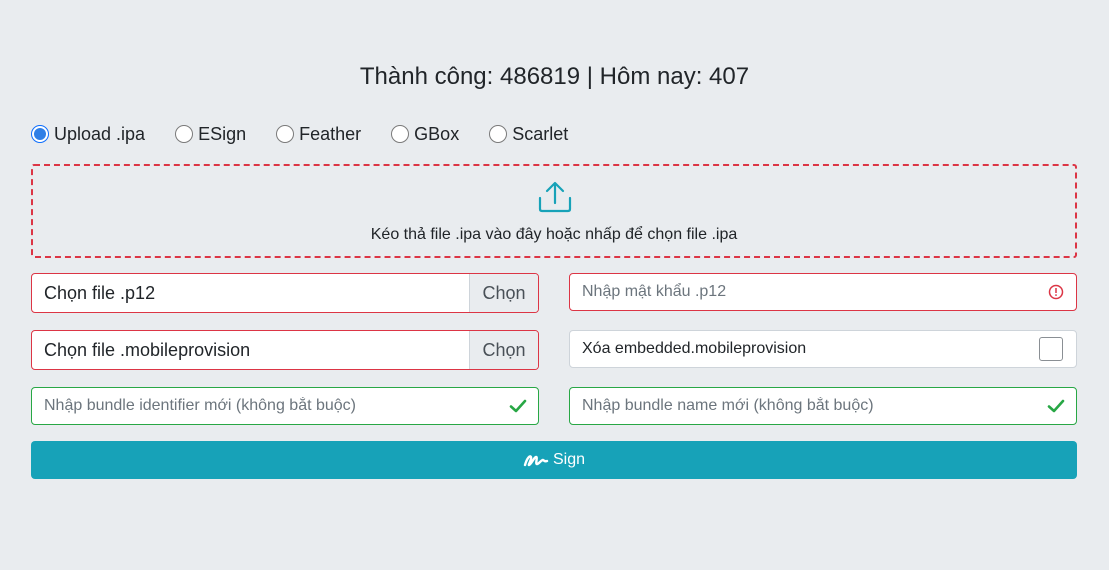 Image resolution: width=1109 pixels, height=570 pixels. I want to click on radio-label: Feather, so click(330, 133).